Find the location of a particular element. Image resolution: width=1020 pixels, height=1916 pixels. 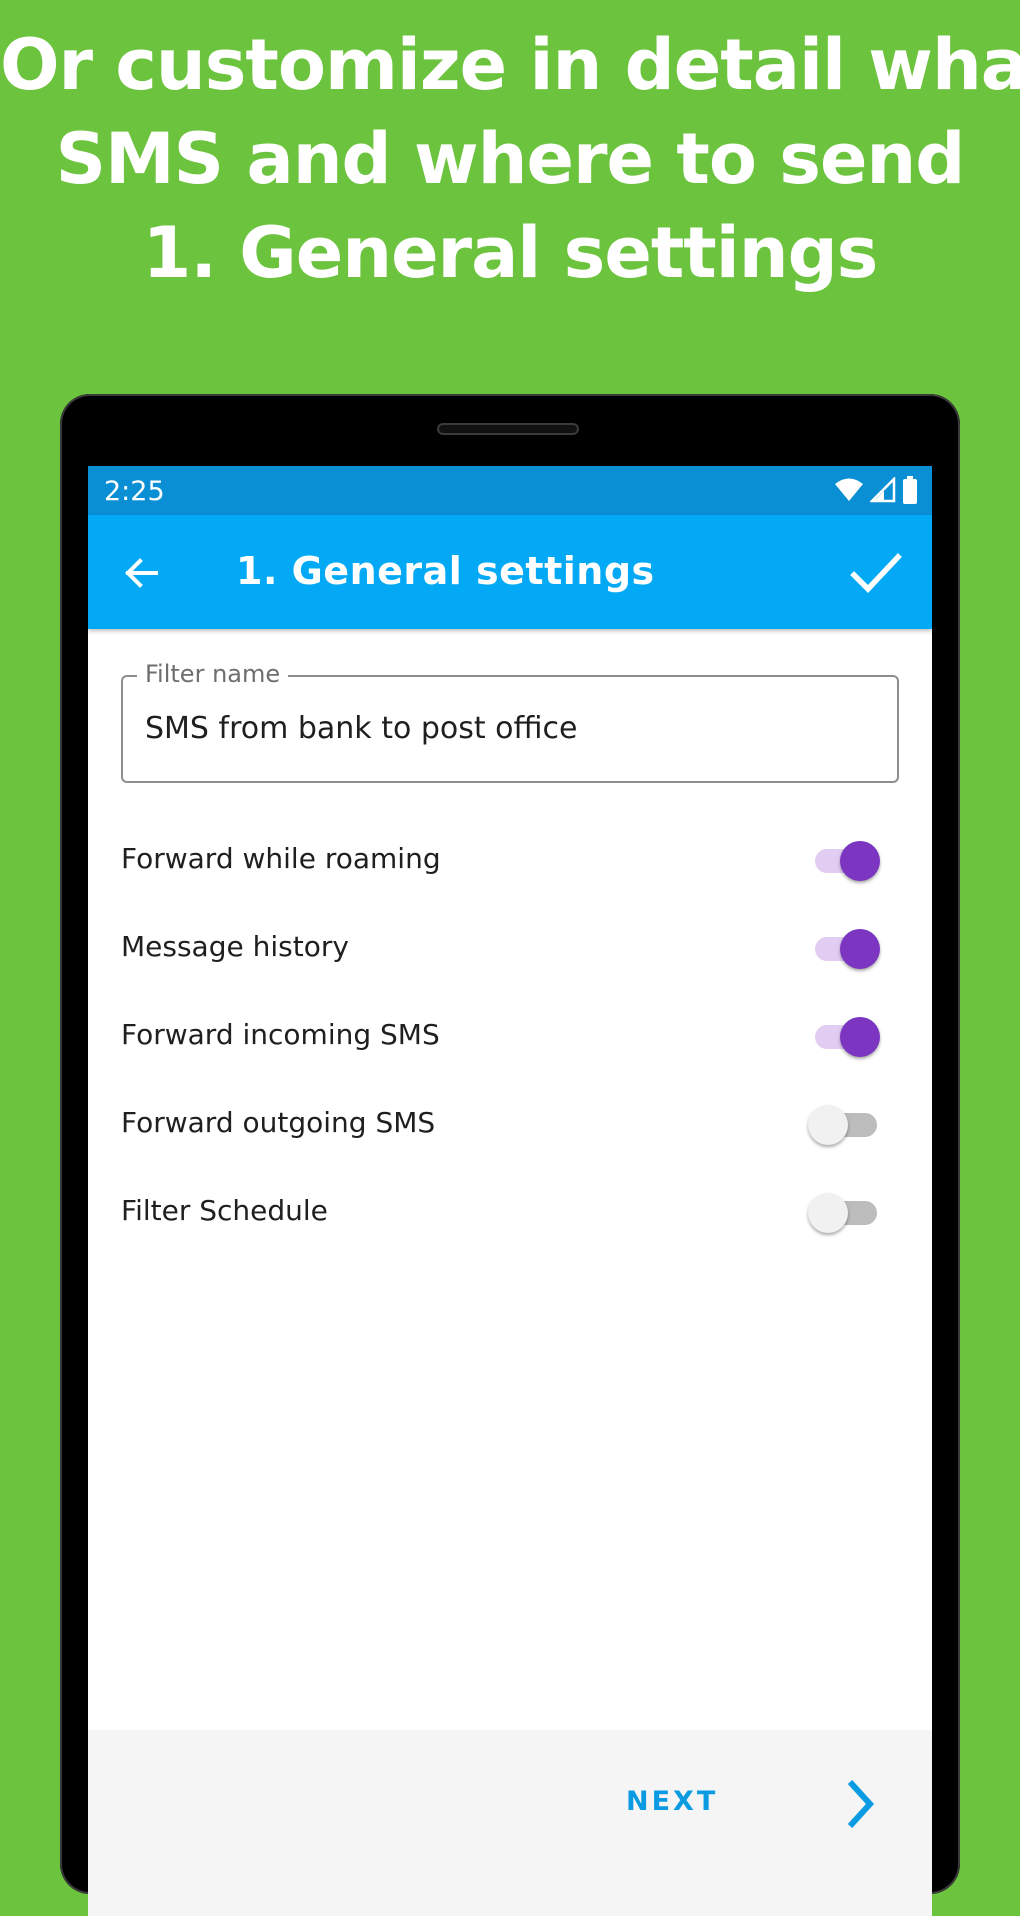

toolbar-title: 1. General settings is located at coordinates (445, 571).